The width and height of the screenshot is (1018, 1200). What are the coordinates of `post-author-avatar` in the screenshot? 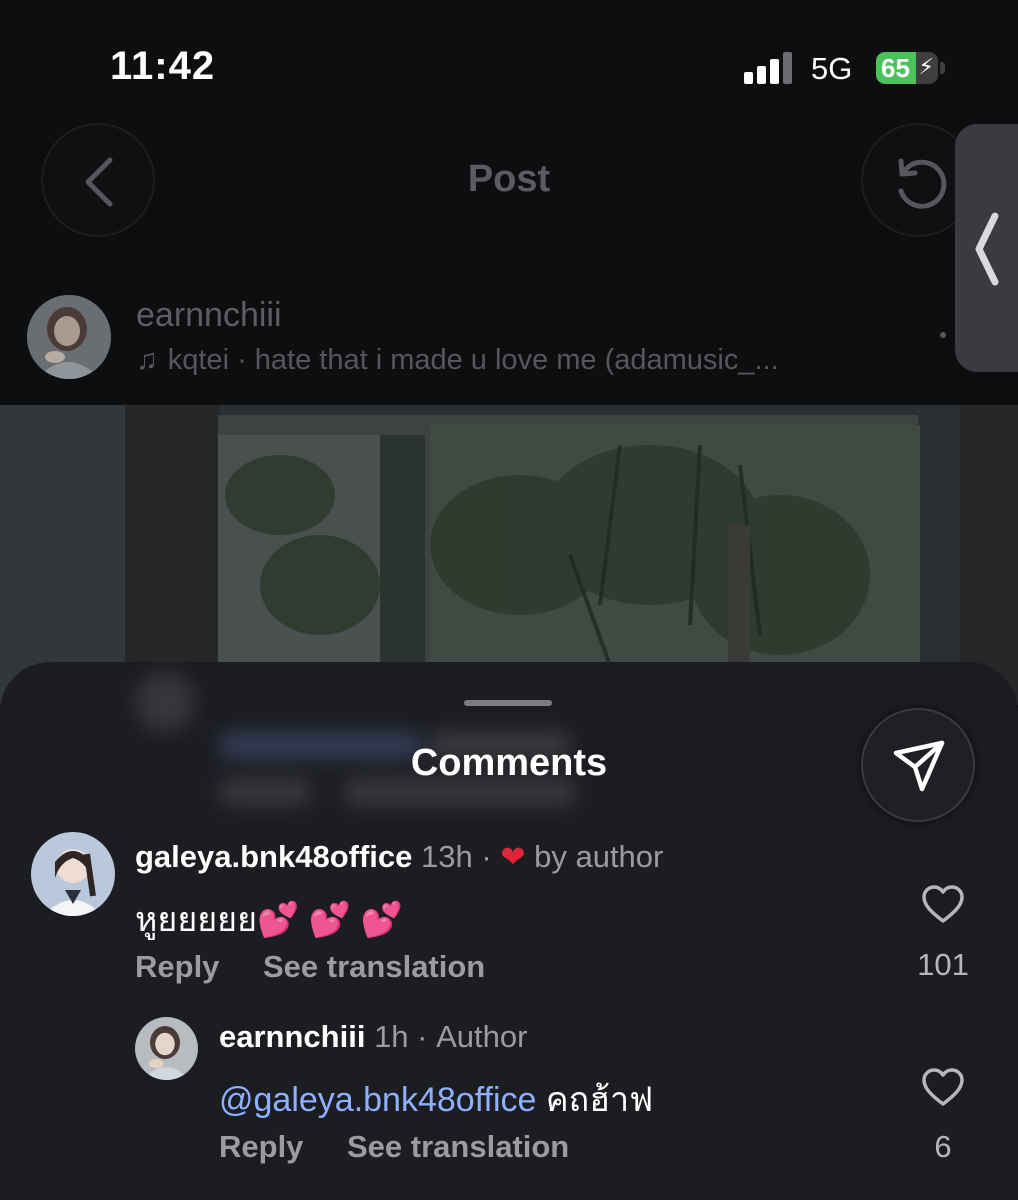 It's located at (69, 337).